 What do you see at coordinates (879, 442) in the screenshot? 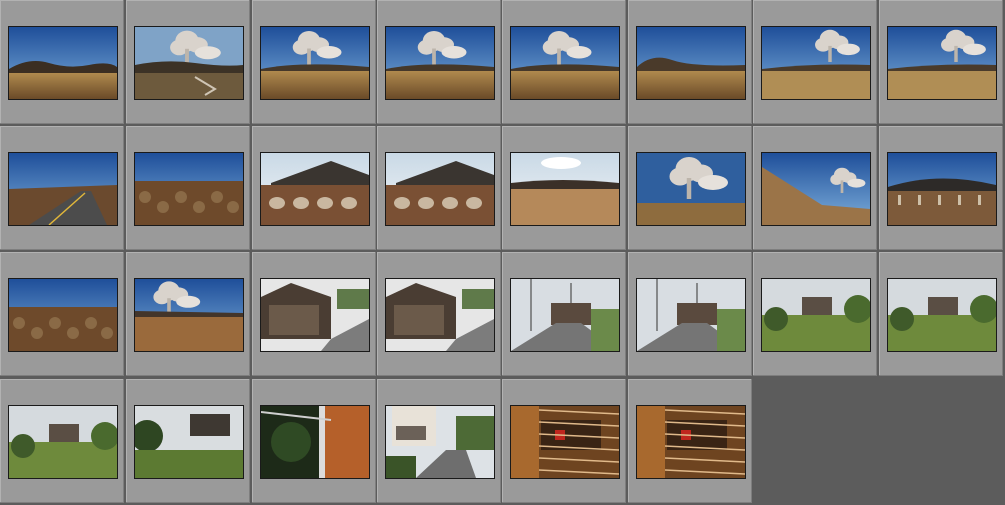
I see `empty-grid-area` at bounding box center [879, 442].